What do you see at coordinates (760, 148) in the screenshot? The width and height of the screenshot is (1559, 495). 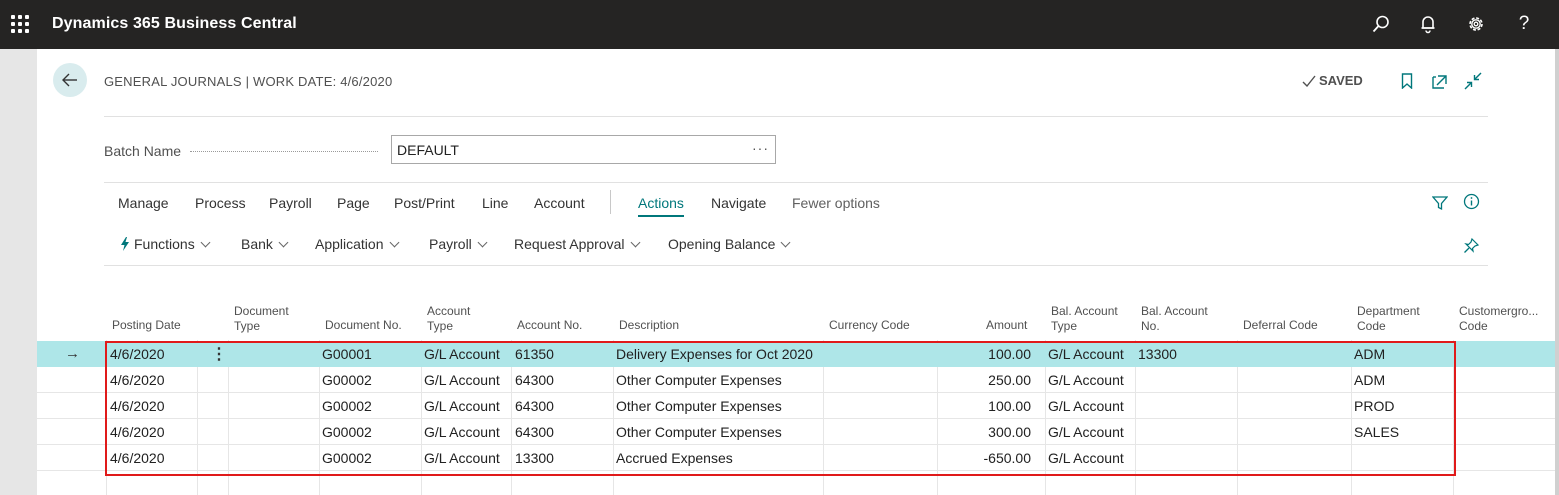 I see `batch-lookup-button: ···` at bounding box center [760, 148].